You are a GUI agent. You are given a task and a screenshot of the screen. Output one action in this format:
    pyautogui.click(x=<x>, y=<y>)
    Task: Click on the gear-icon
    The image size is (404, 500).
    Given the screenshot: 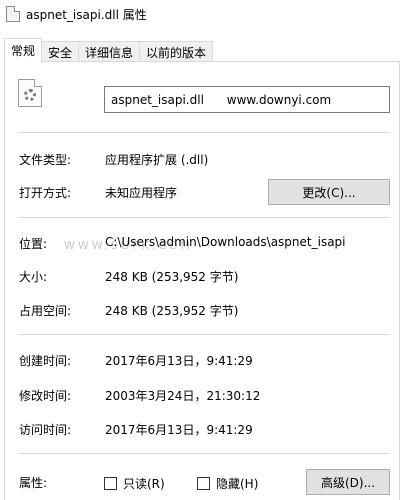 What is the action you would take?
    pyautogui.click(x=30, y=95)
    